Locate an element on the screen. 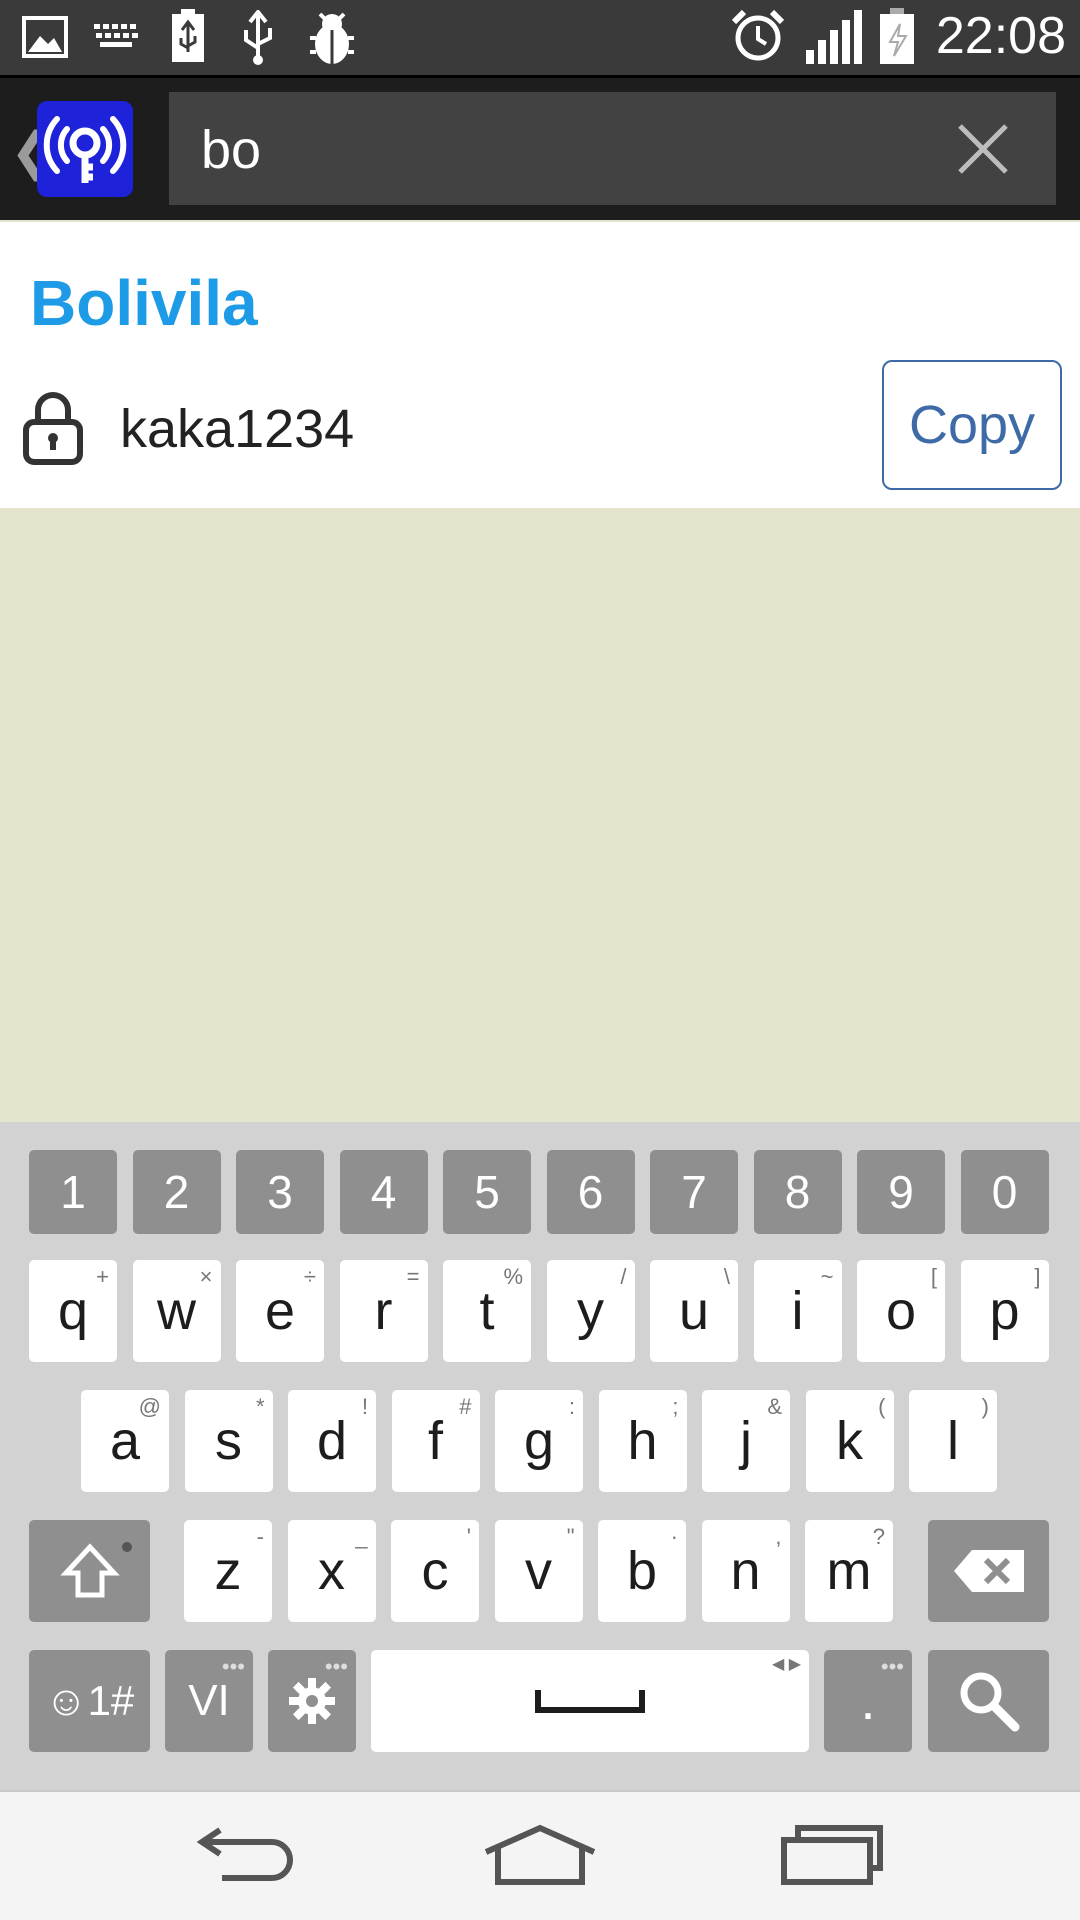 The image size is (1080, 1920). status-bar: 22:08 is located at coordinates (540, 37).